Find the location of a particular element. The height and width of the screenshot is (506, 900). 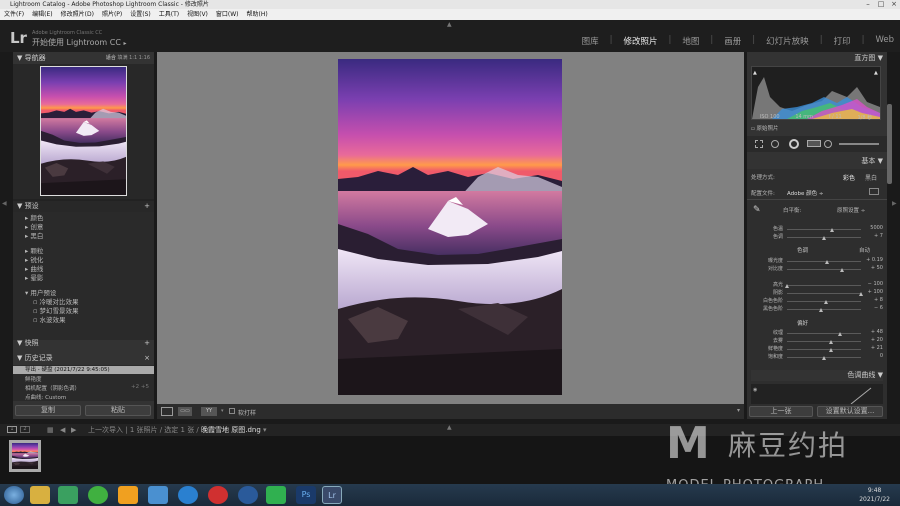

histogram-header: 直方图 ▼ is located at coordinates (868, 58).